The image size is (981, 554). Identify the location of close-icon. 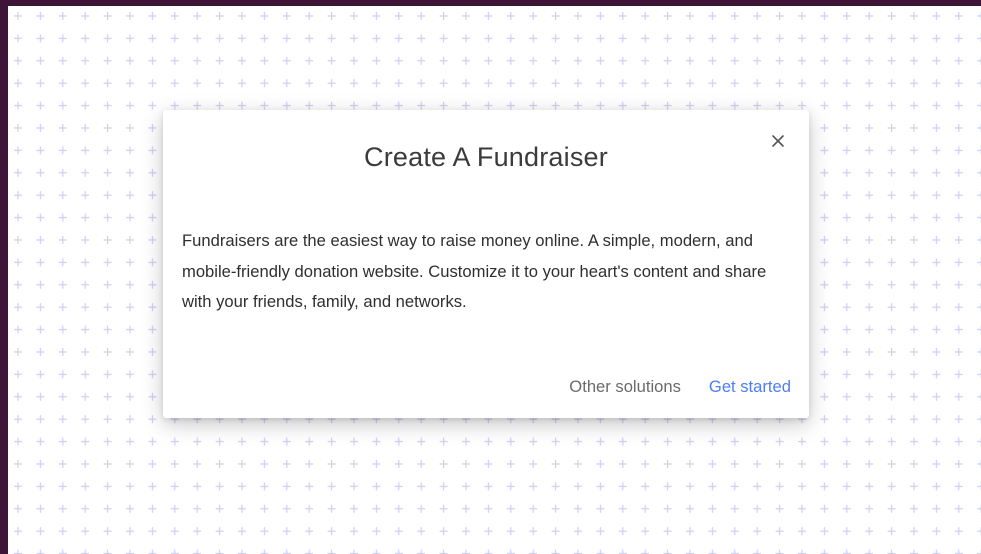
(778, 141).